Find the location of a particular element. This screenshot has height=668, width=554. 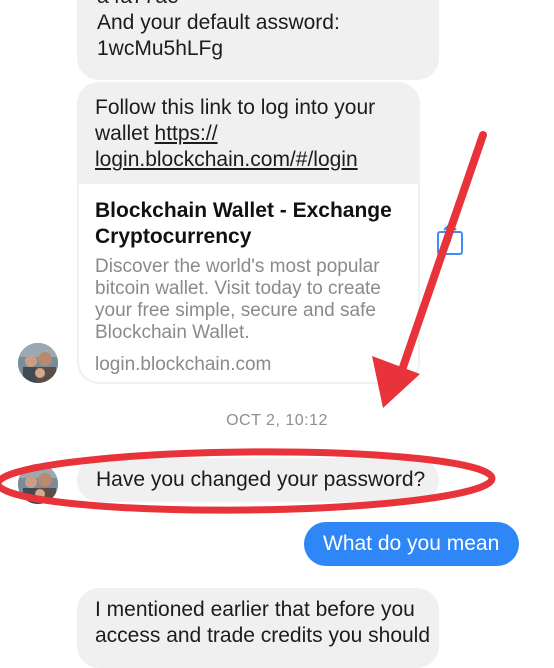

annotation-ellipse is located at coordinates (248, 481).